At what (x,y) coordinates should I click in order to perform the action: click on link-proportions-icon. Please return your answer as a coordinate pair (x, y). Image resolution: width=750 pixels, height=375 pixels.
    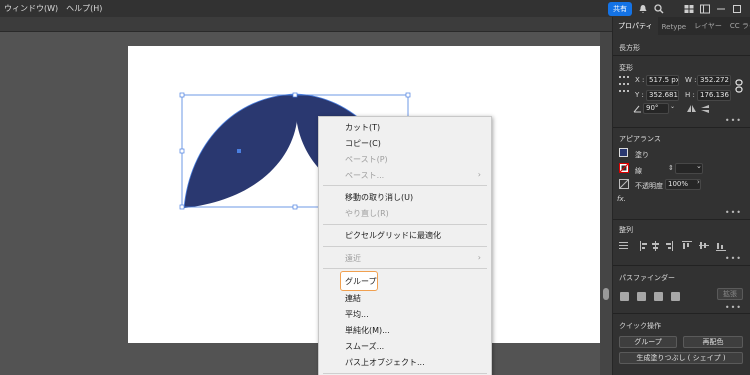
    Looking at the image, I should click on (739, 86).